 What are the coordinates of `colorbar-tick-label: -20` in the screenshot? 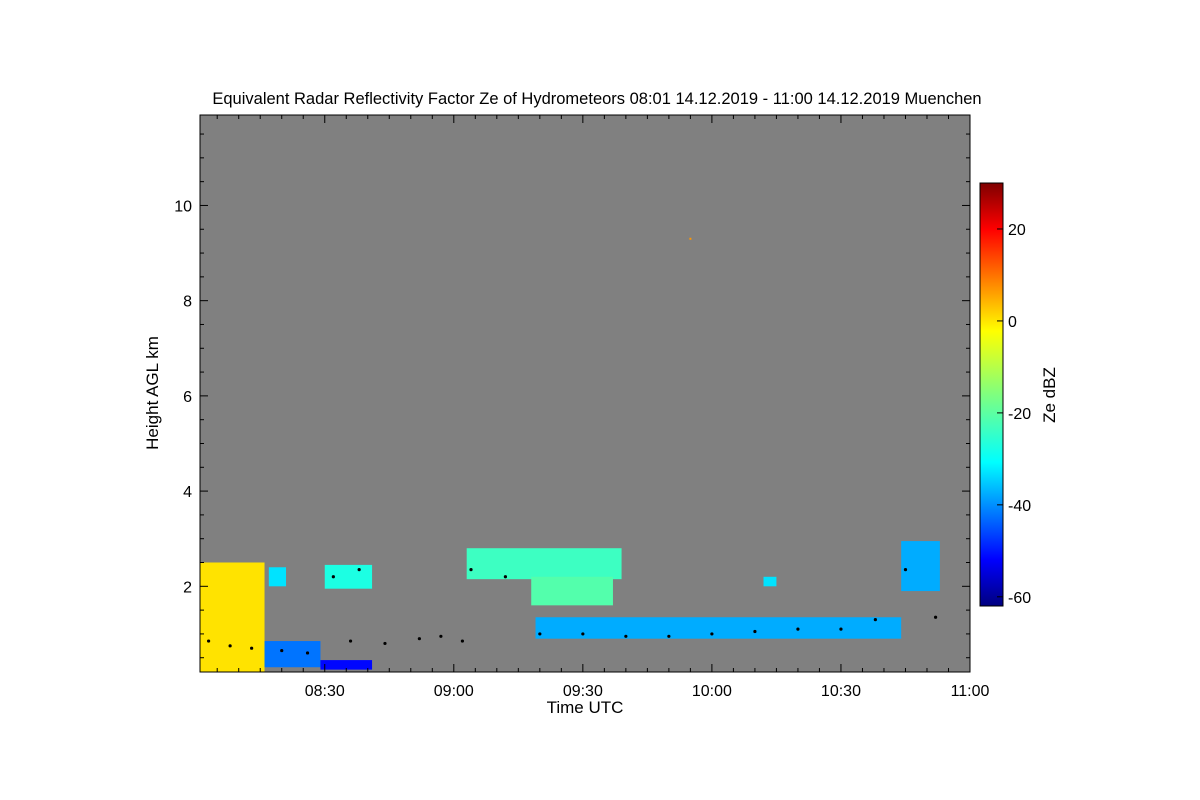 It's located at (1019, 414).